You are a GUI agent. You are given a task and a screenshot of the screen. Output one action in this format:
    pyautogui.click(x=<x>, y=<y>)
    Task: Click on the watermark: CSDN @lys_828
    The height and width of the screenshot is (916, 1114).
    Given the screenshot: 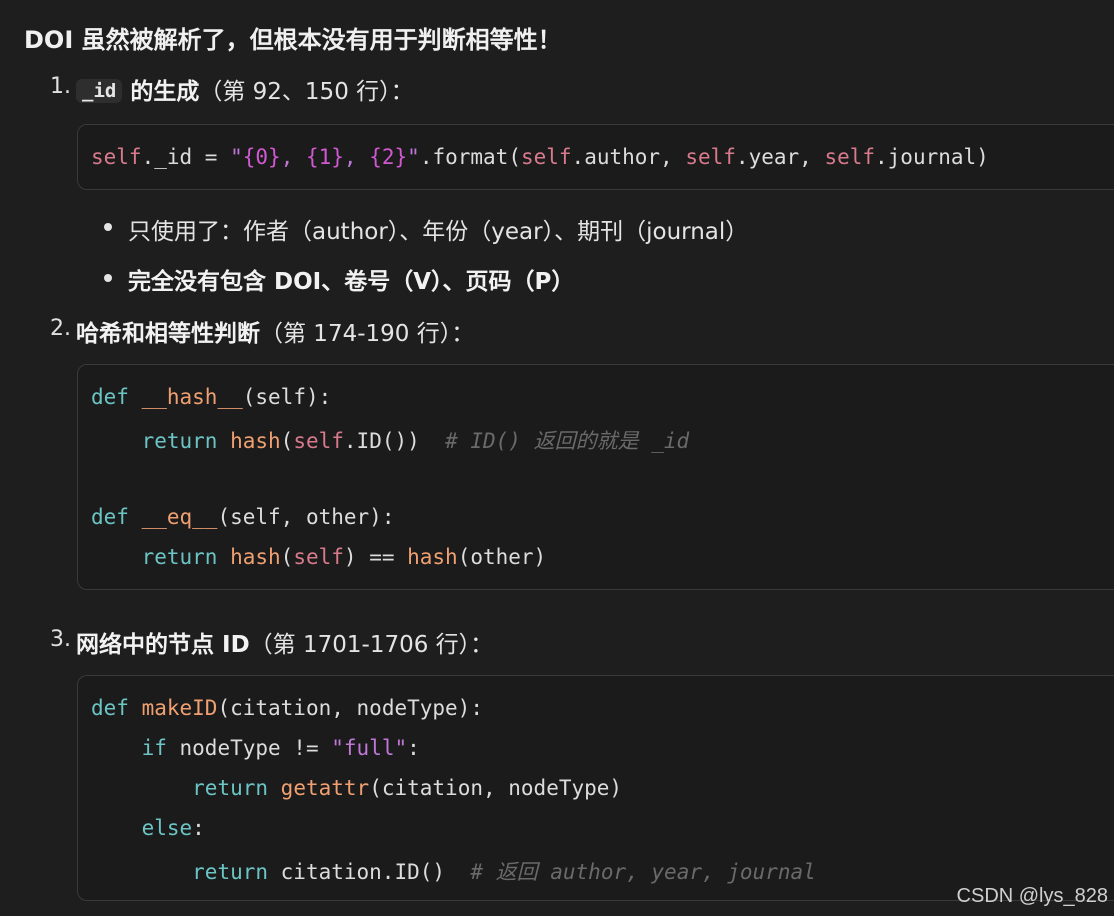 What is the action you would take?
    pyautogui.click(x=1032, y=896)
    